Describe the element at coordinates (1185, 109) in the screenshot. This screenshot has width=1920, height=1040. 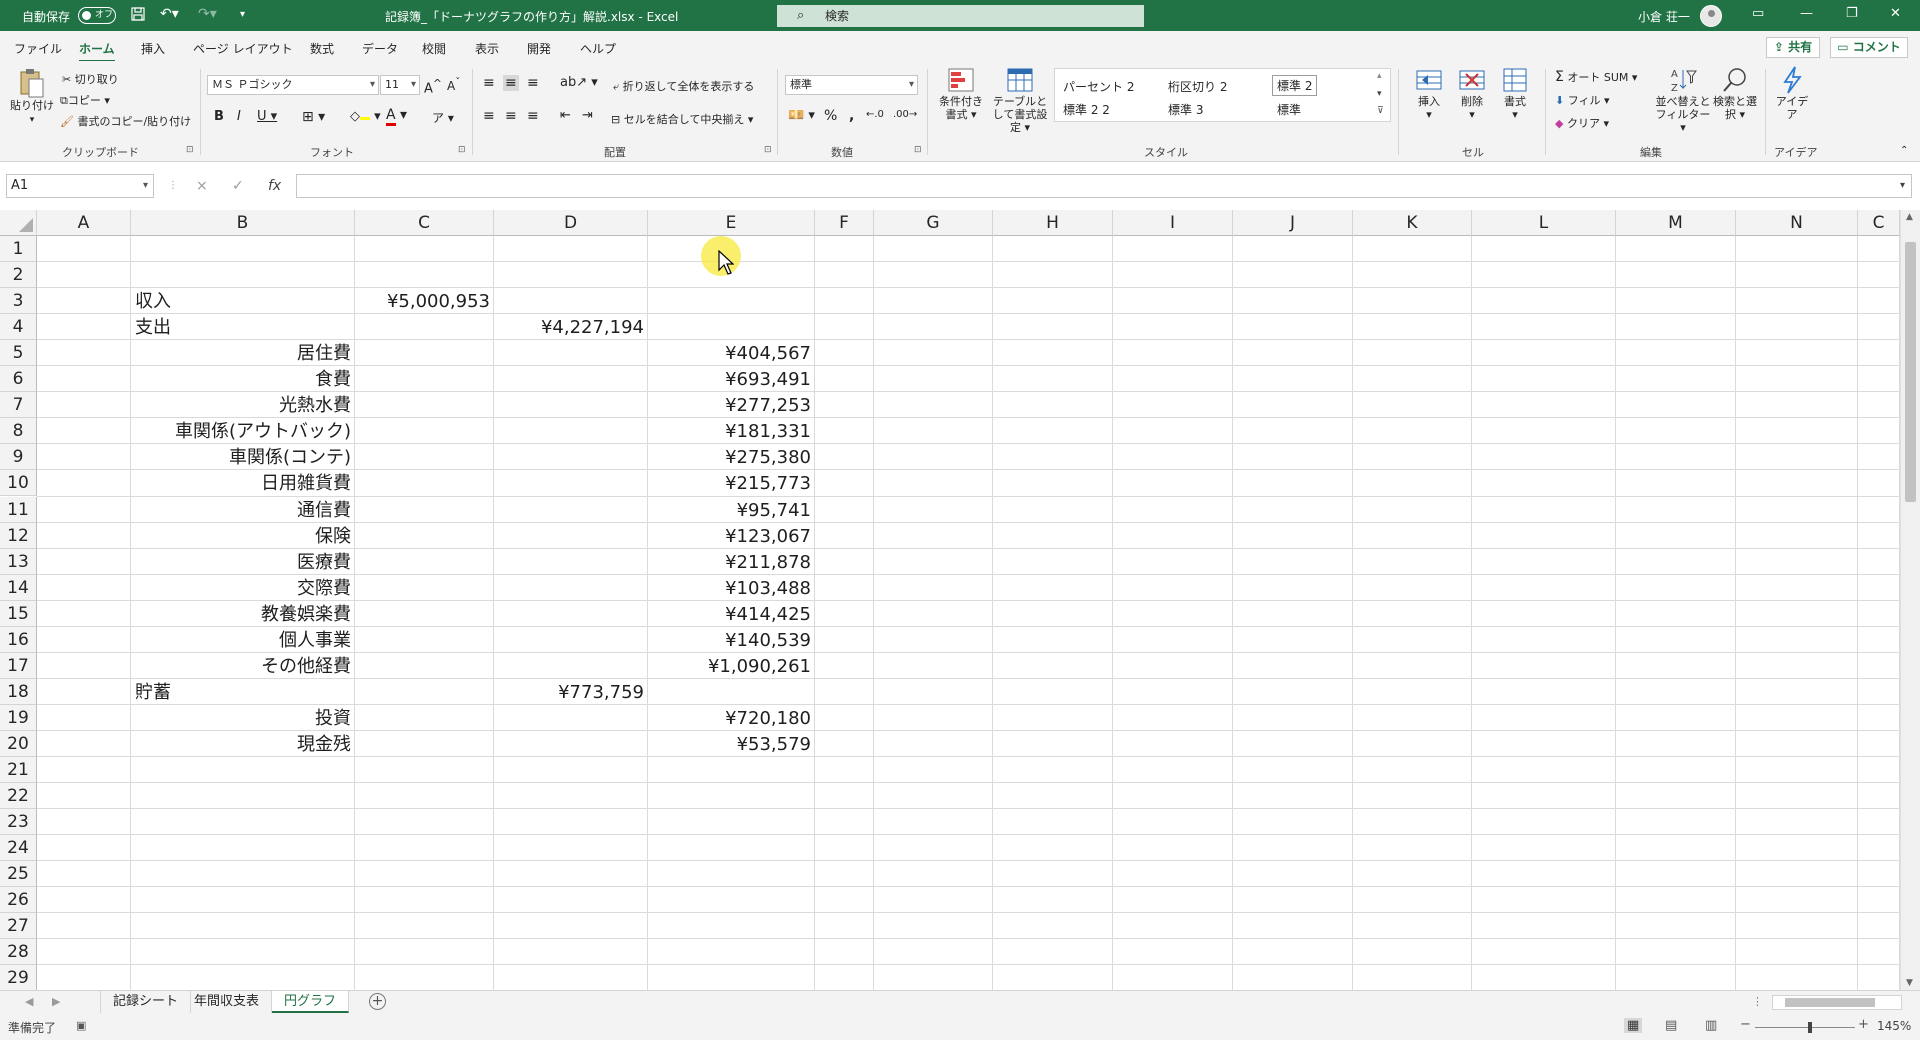
I see `style-normal-3: 標準 3` at that location.